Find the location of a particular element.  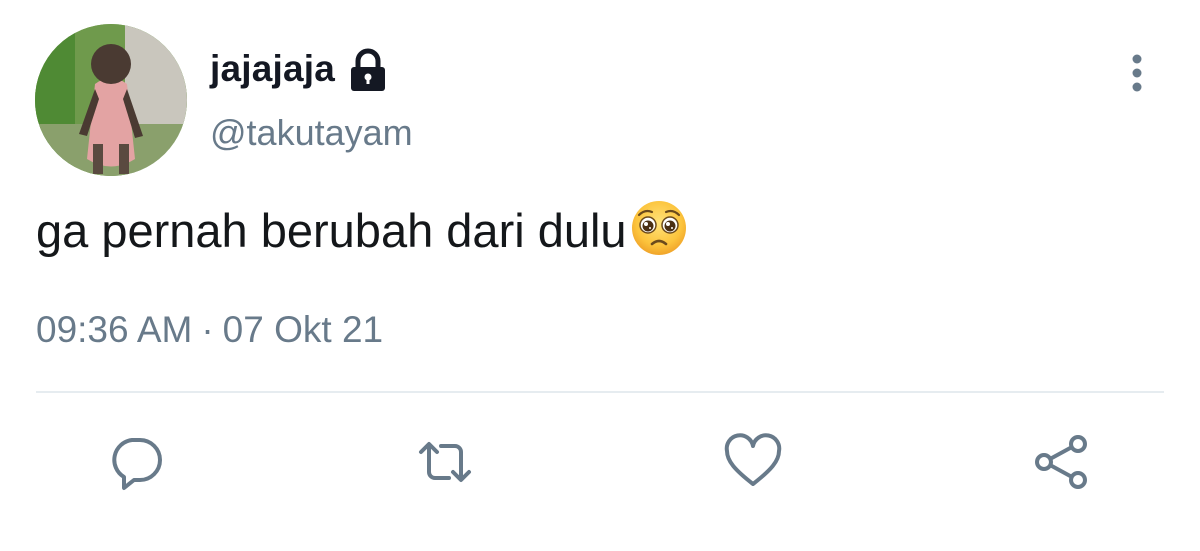

share-button is located at coordinates (1062, 462).